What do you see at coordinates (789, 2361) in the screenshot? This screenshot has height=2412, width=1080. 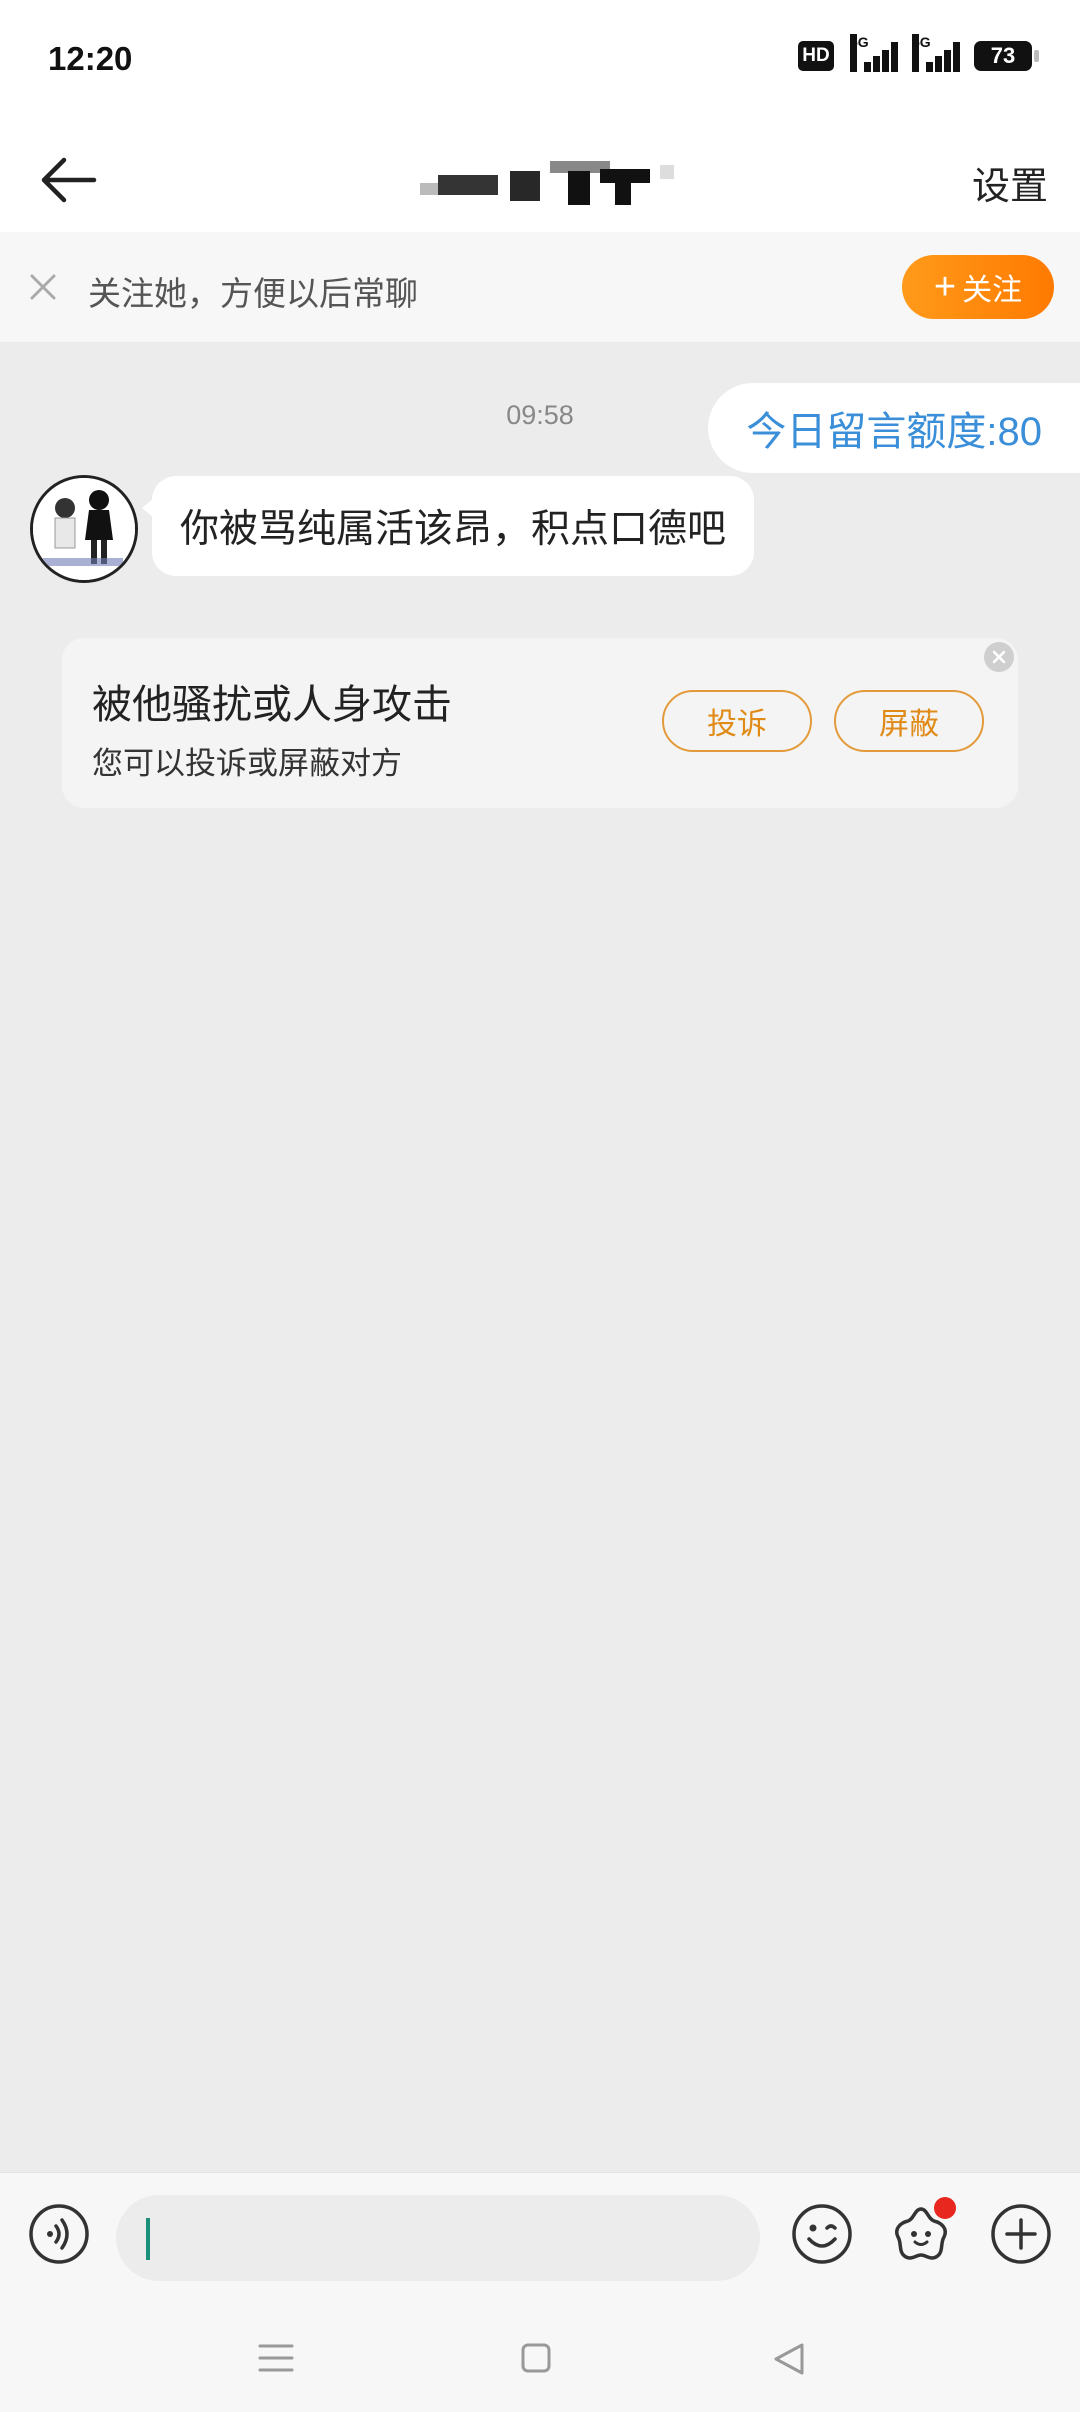 I see `back-icon` at bounding box center [789, 2361].